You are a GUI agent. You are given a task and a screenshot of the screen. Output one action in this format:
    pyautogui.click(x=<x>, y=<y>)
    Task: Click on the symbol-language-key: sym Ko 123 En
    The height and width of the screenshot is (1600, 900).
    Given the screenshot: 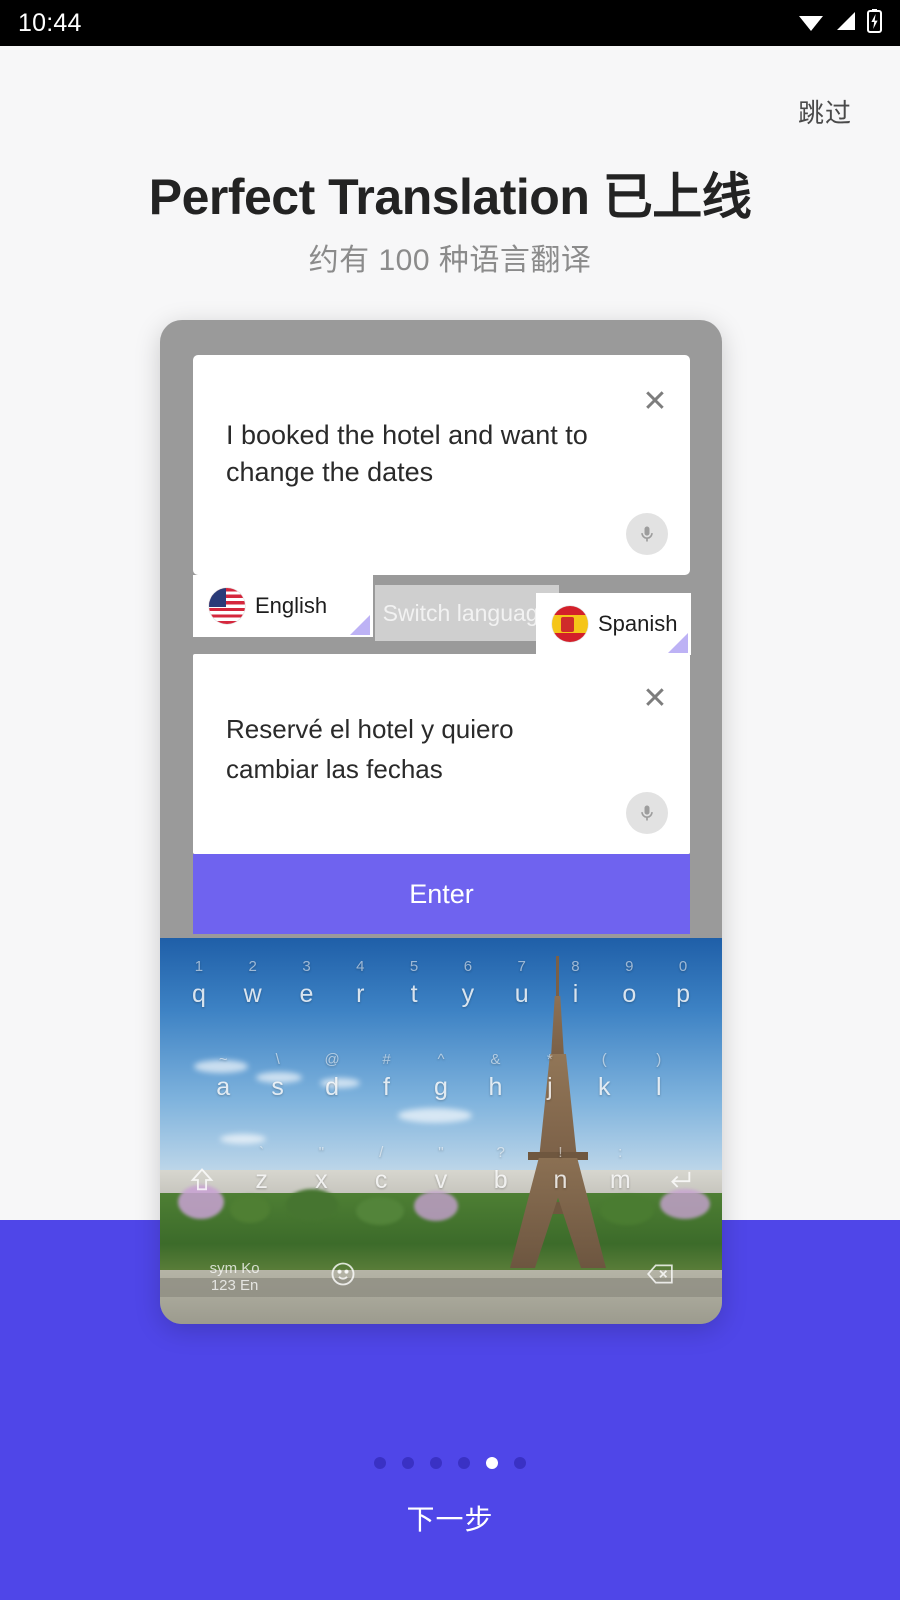 What is the action you would take?
    pyautogui.click(x=235, y=1277)
    